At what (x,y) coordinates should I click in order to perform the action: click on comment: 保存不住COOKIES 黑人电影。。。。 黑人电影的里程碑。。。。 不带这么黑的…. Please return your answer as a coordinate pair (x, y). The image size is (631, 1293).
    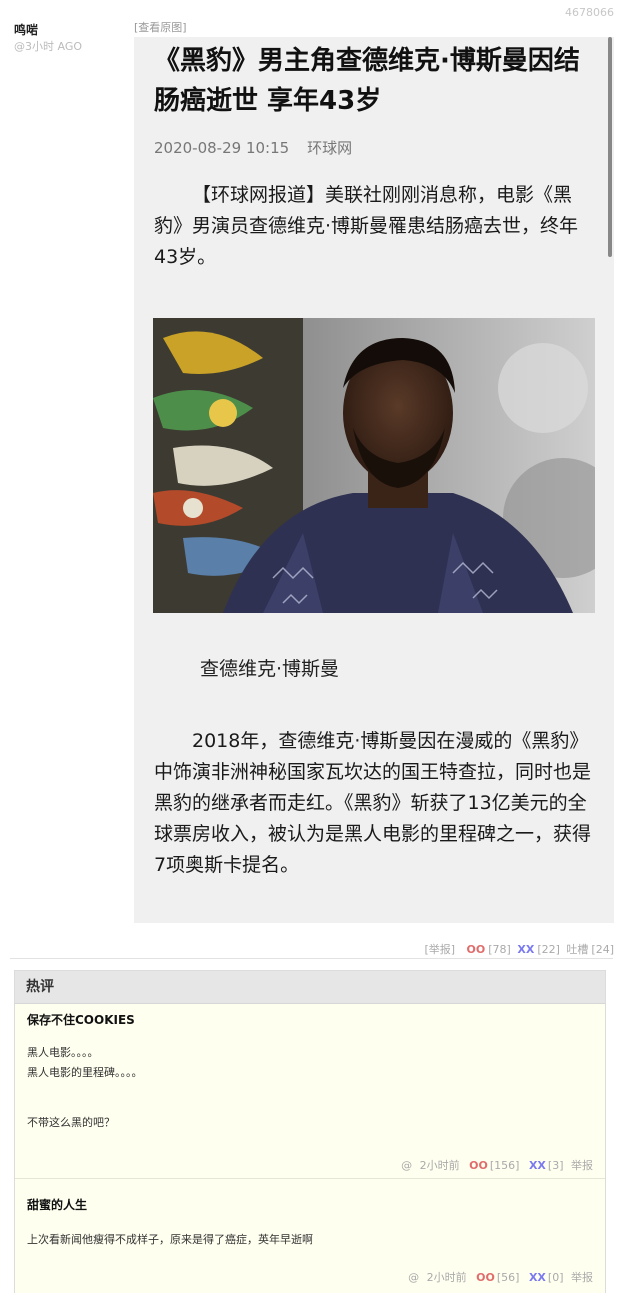
    Looking at the image, I should click on (310, 1091).